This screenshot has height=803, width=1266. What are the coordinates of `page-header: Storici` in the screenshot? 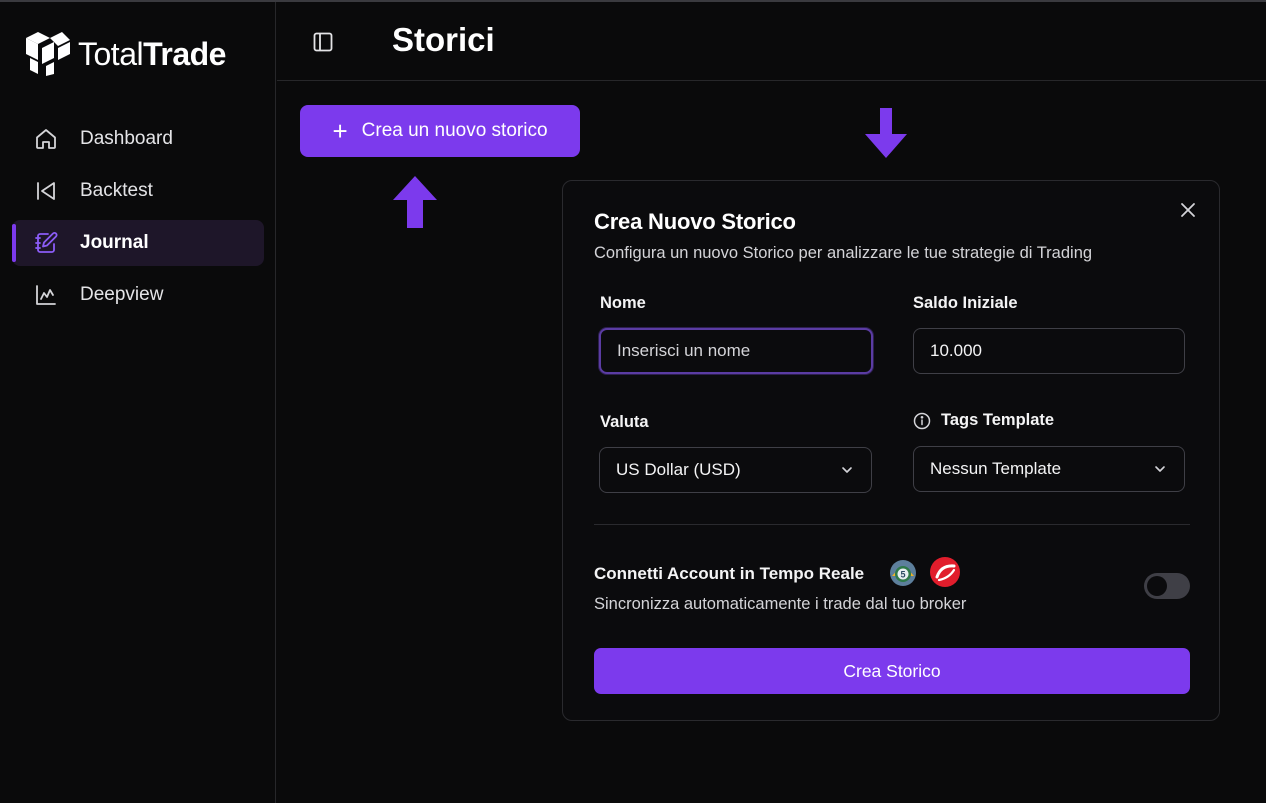 It's located at (771, 41).